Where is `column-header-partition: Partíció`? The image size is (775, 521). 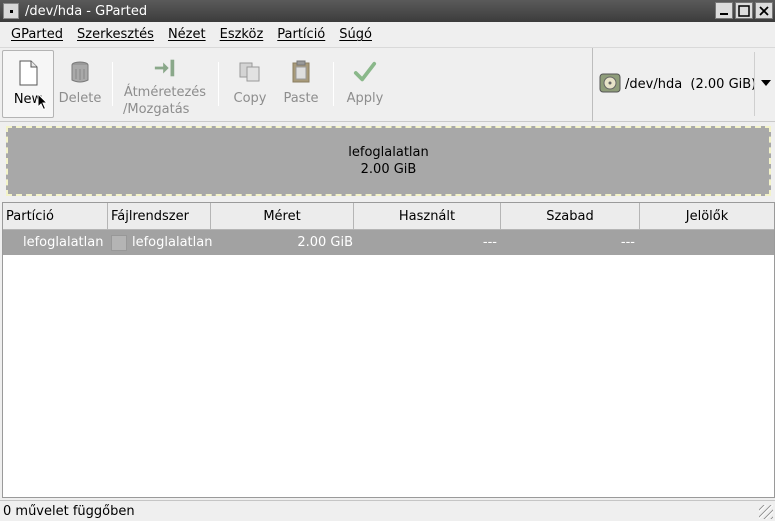
column-header-partition: Partíció is located at coordinates (55, 216).